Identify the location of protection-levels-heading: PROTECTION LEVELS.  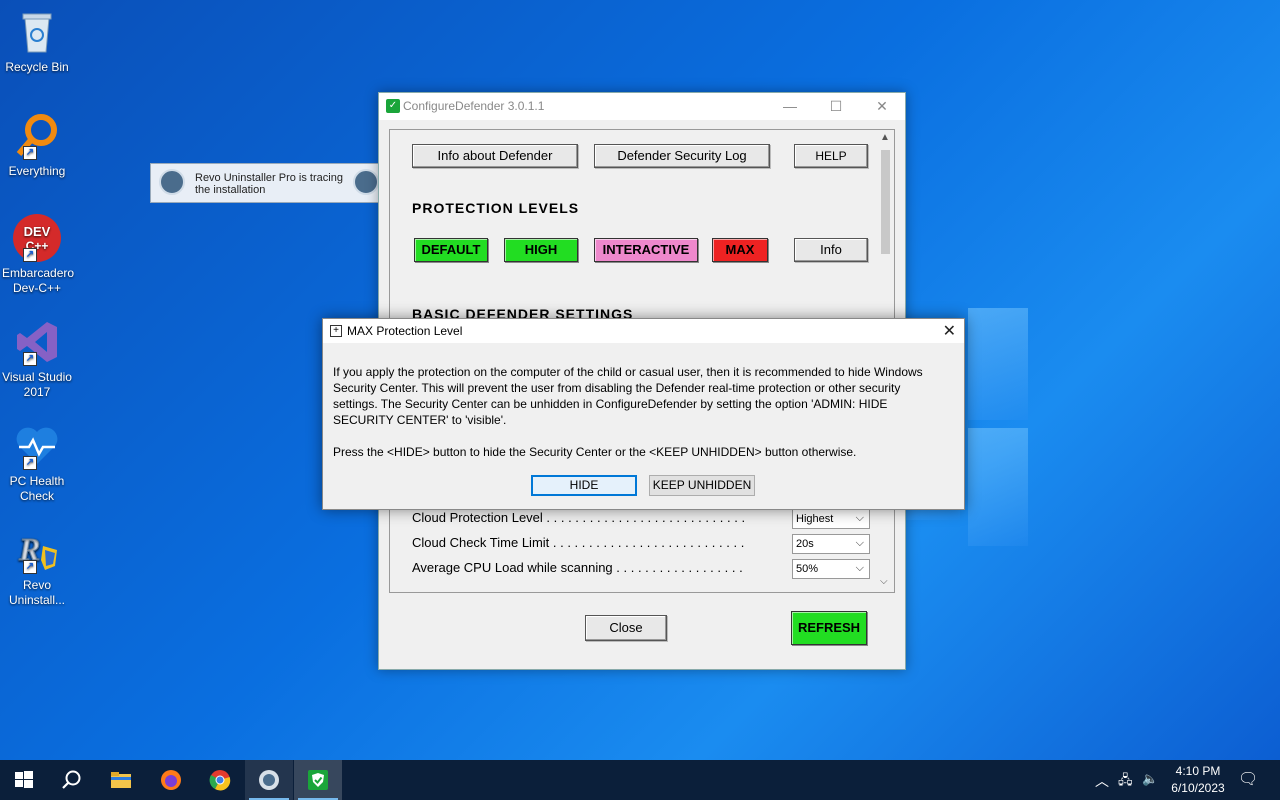
(496, 208).